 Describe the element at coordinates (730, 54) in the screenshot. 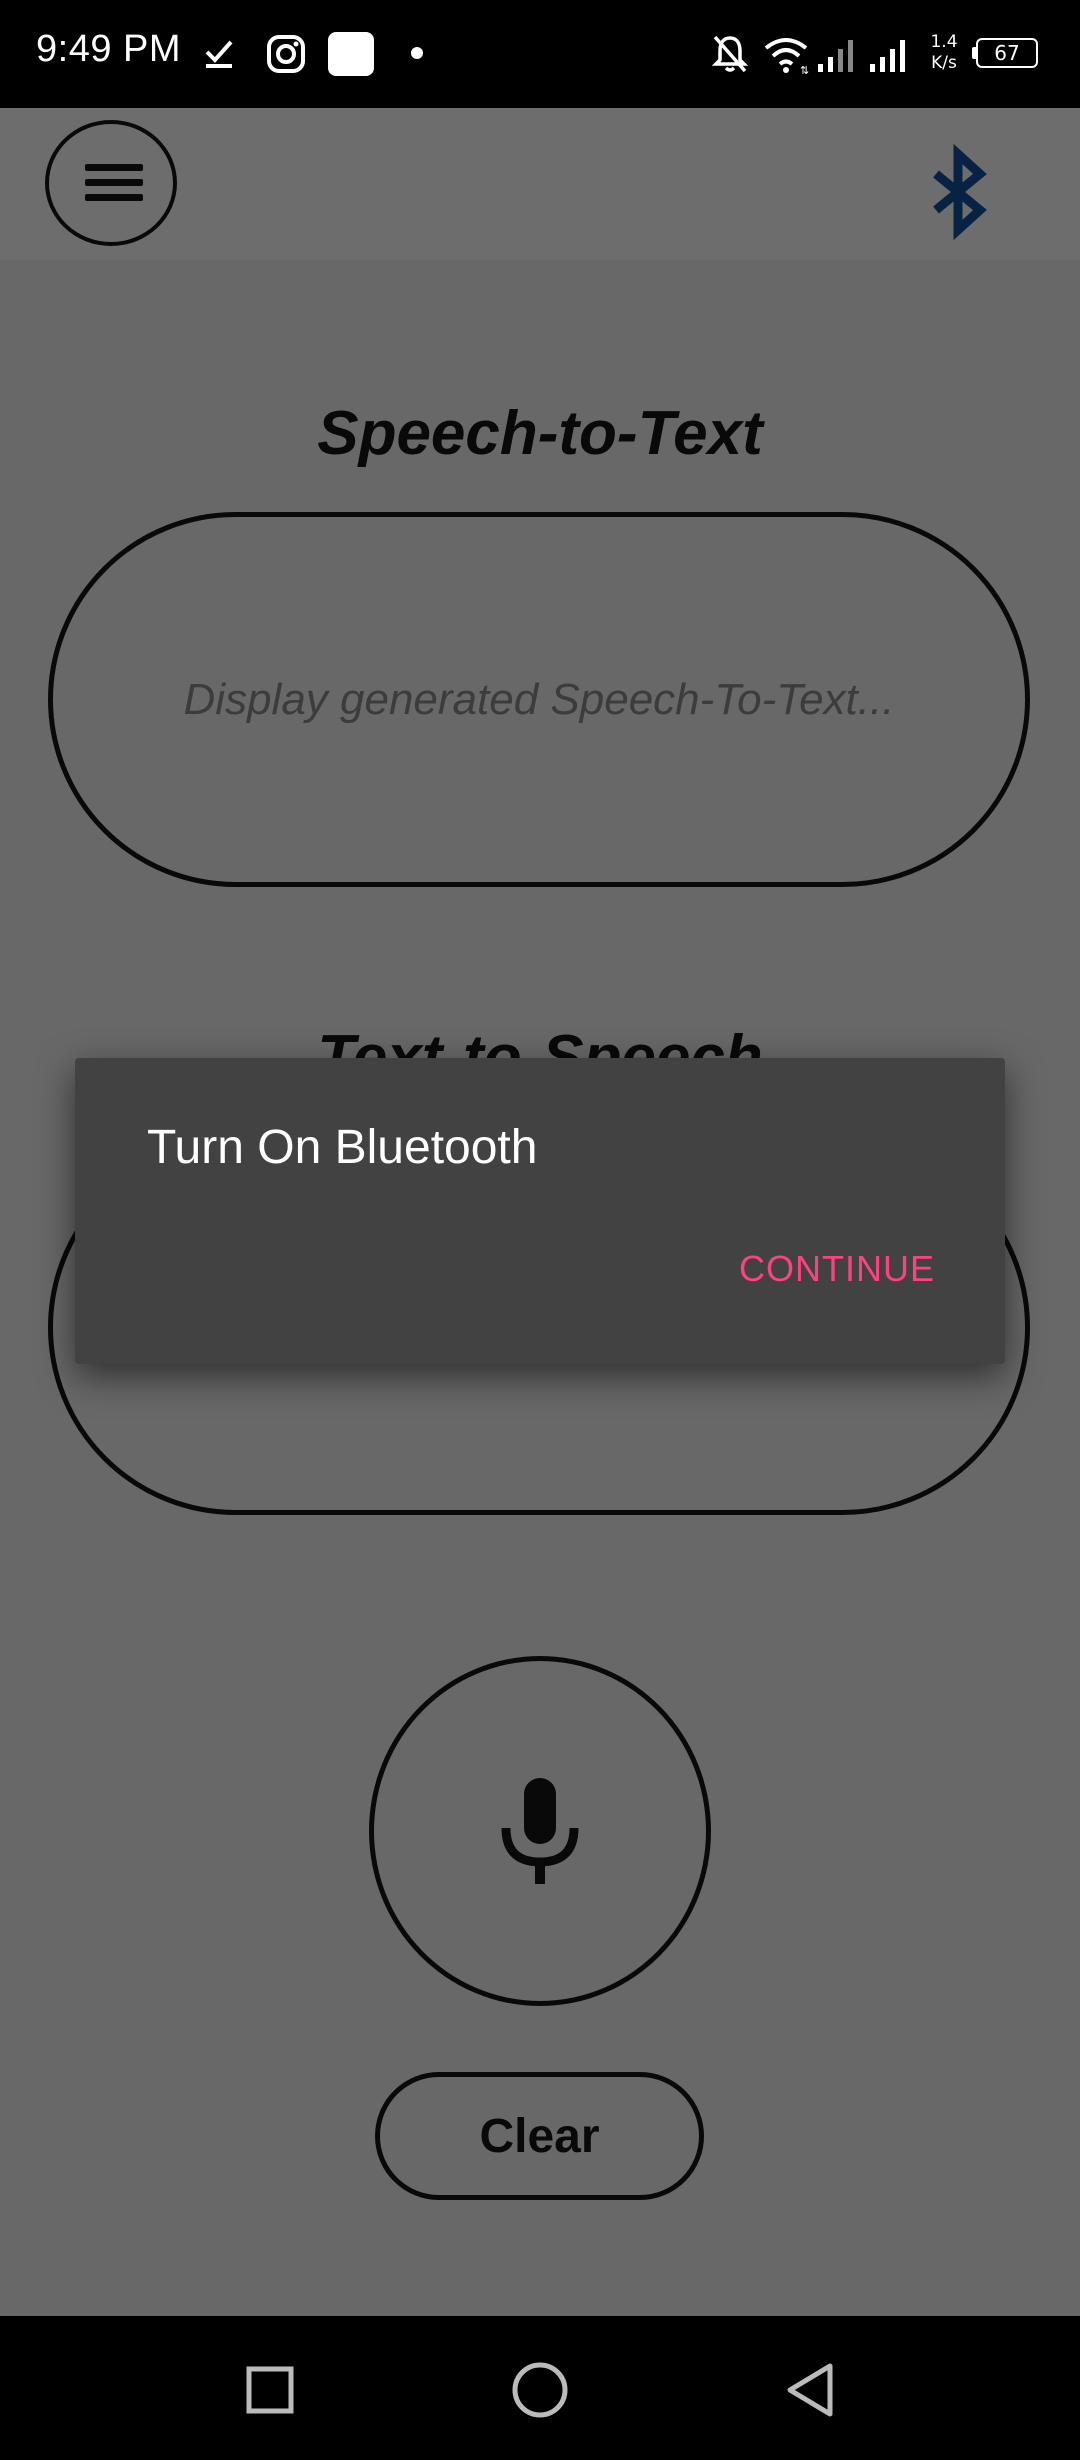

I see `notifications-off-icon` at that location.